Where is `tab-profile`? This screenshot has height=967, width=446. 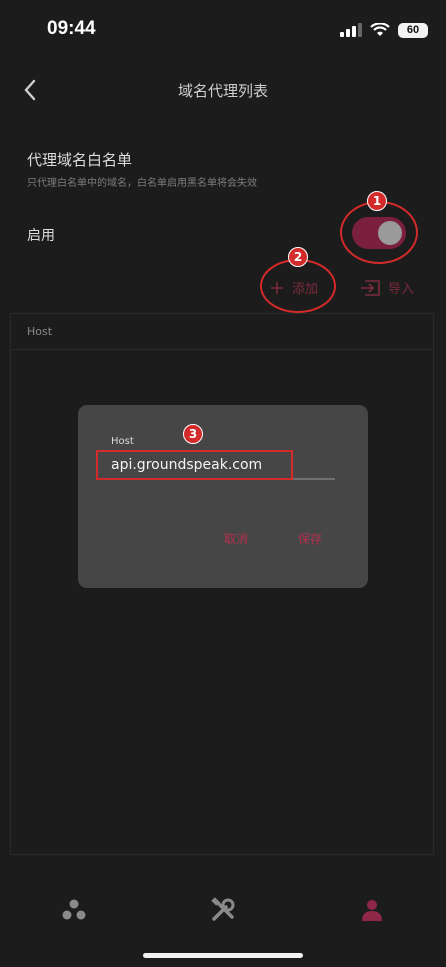 tab-profile is located at coordinates (372, 910).